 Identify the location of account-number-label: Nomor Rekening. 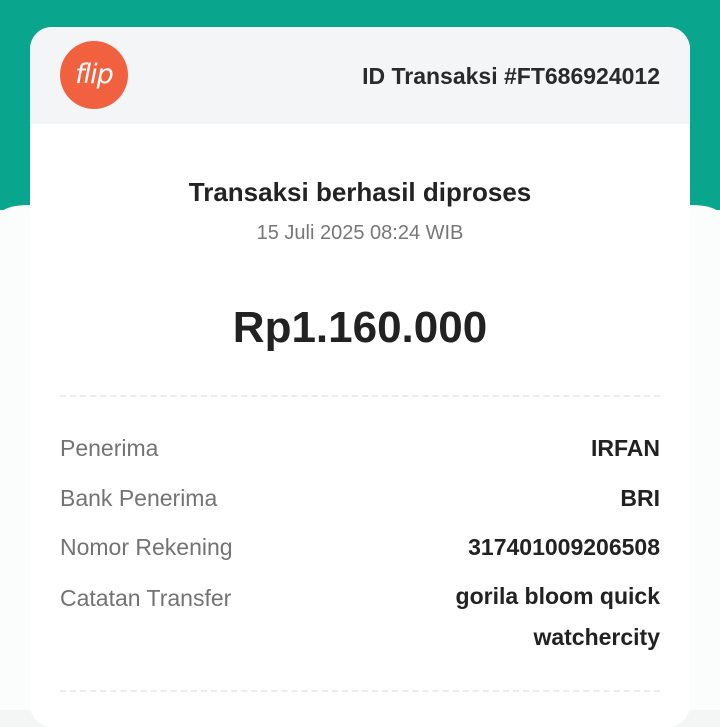
(146, 547).